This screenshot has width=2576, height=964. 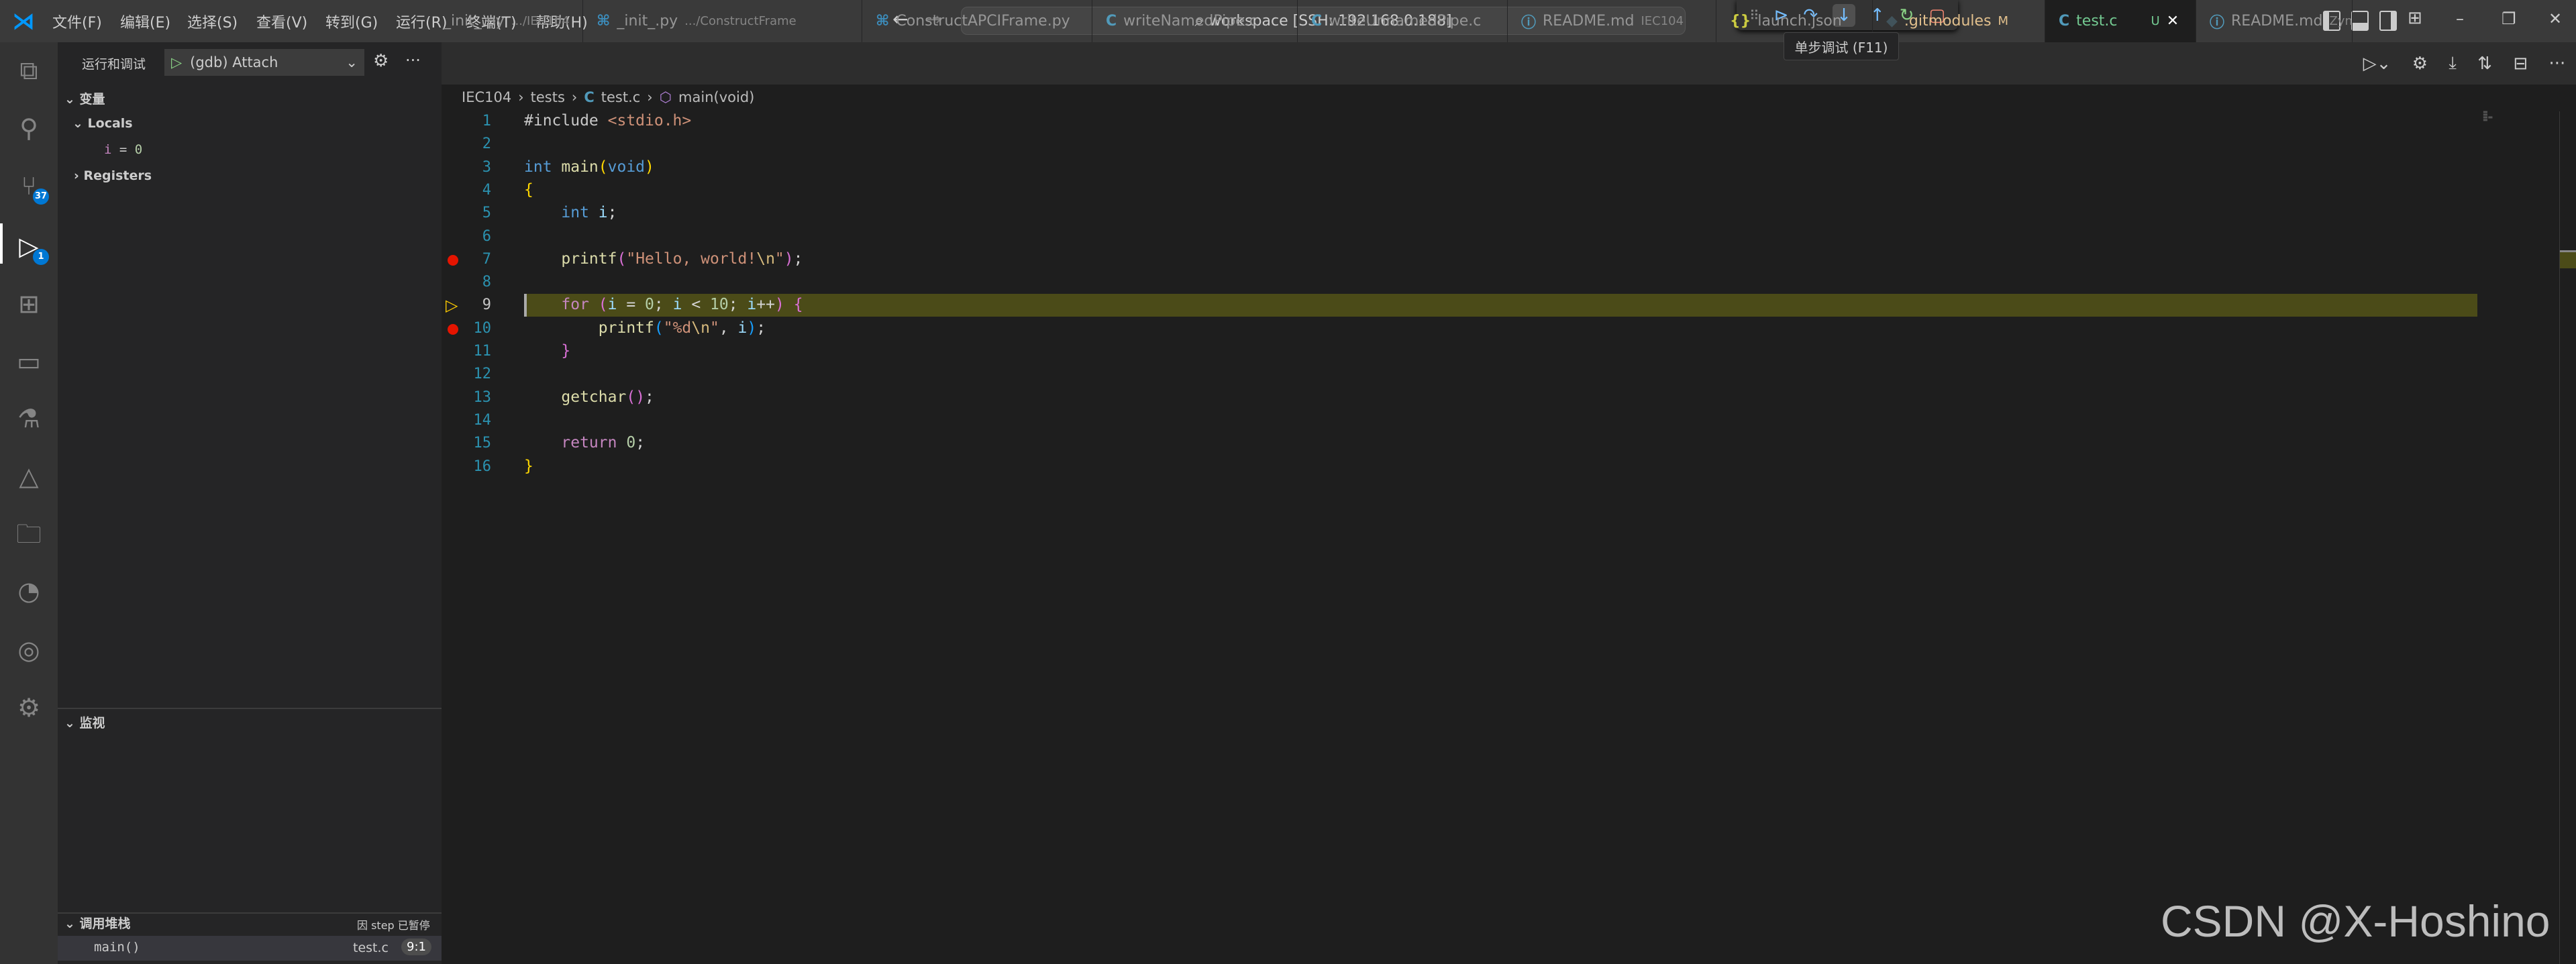 What do you see at coordinates (528, 190) in the screenshot?
I see `code-line: {` at bounding box center [528, 190].